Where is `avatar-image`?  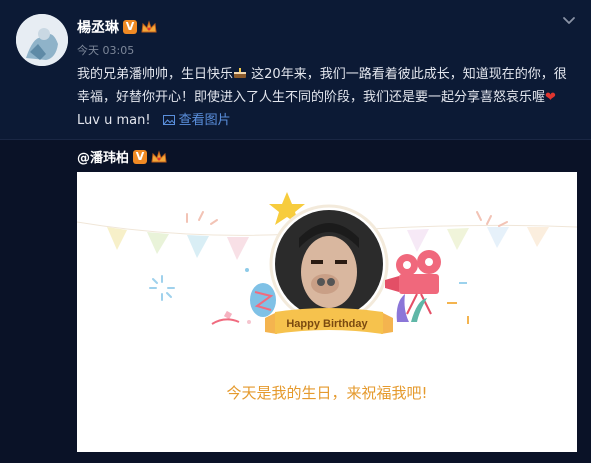 avatar-image is located at coordinates (42, 40).